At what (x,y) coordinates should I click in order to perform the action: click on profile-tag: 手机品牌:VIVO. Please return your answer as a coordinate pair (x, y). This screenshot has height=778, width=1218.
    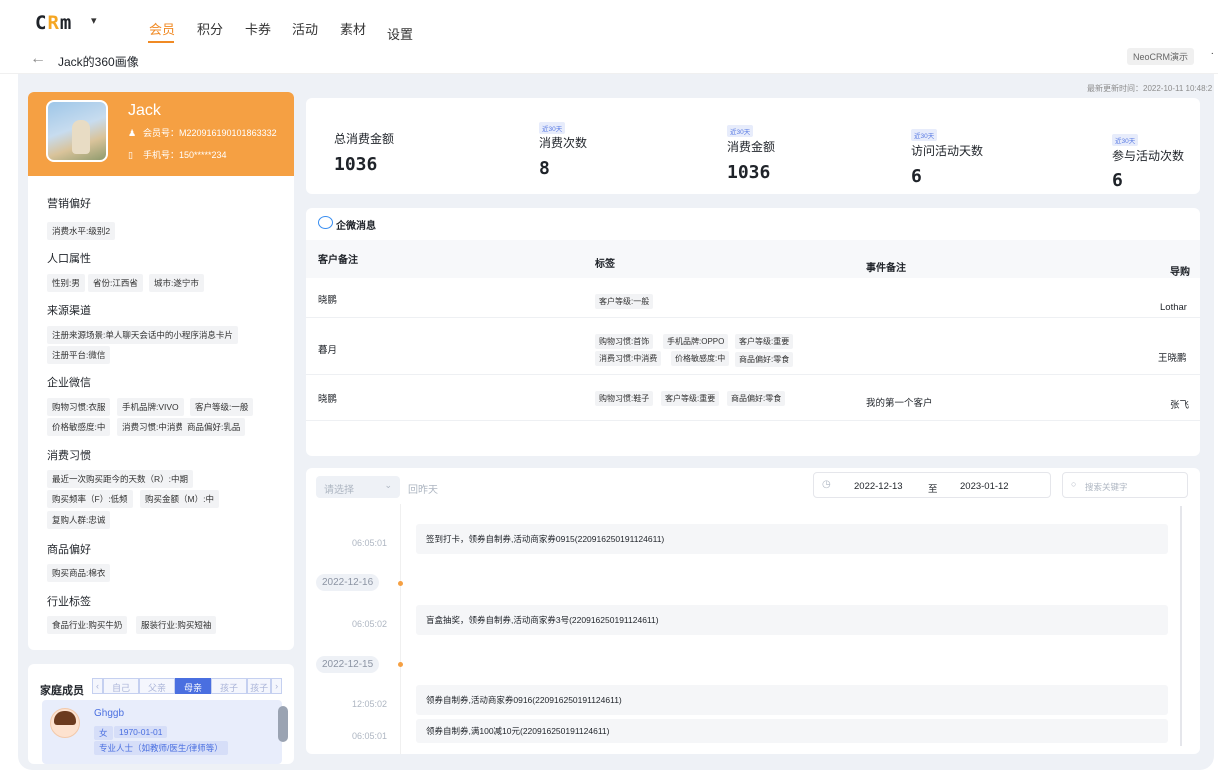
    Looking at the image, I should click on (150, 407).